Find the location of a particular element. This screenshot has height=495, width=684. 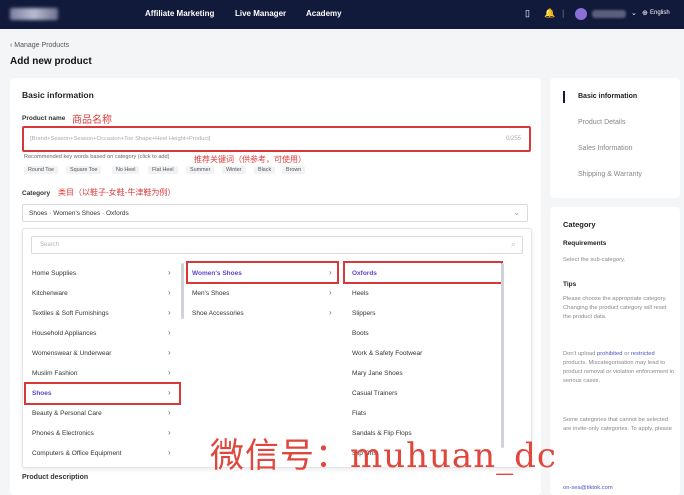

highlight-box-shoes is located at coordinates (102, 393).